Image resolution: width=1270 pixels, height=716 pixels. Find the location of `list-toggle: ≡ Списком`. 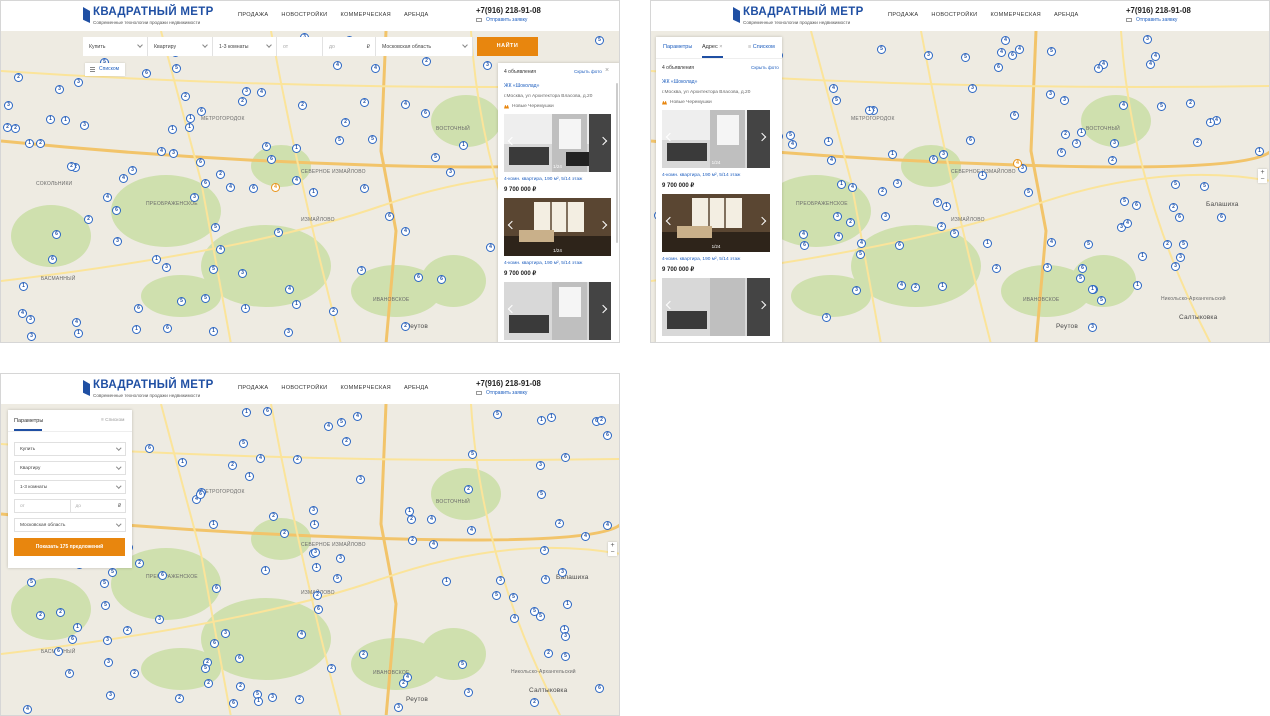

list-toggle: ≡ Списком is located at coordinates (761, 47).